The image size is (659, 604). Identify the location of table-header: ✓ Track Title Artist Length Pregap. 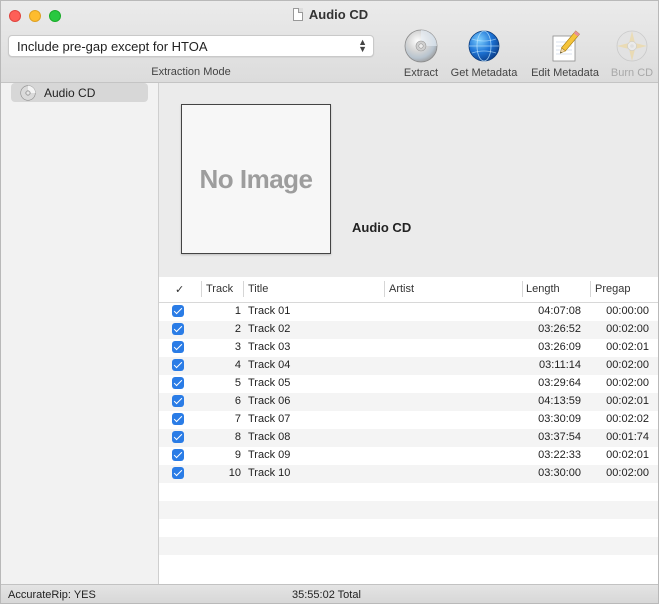
(408, 290).